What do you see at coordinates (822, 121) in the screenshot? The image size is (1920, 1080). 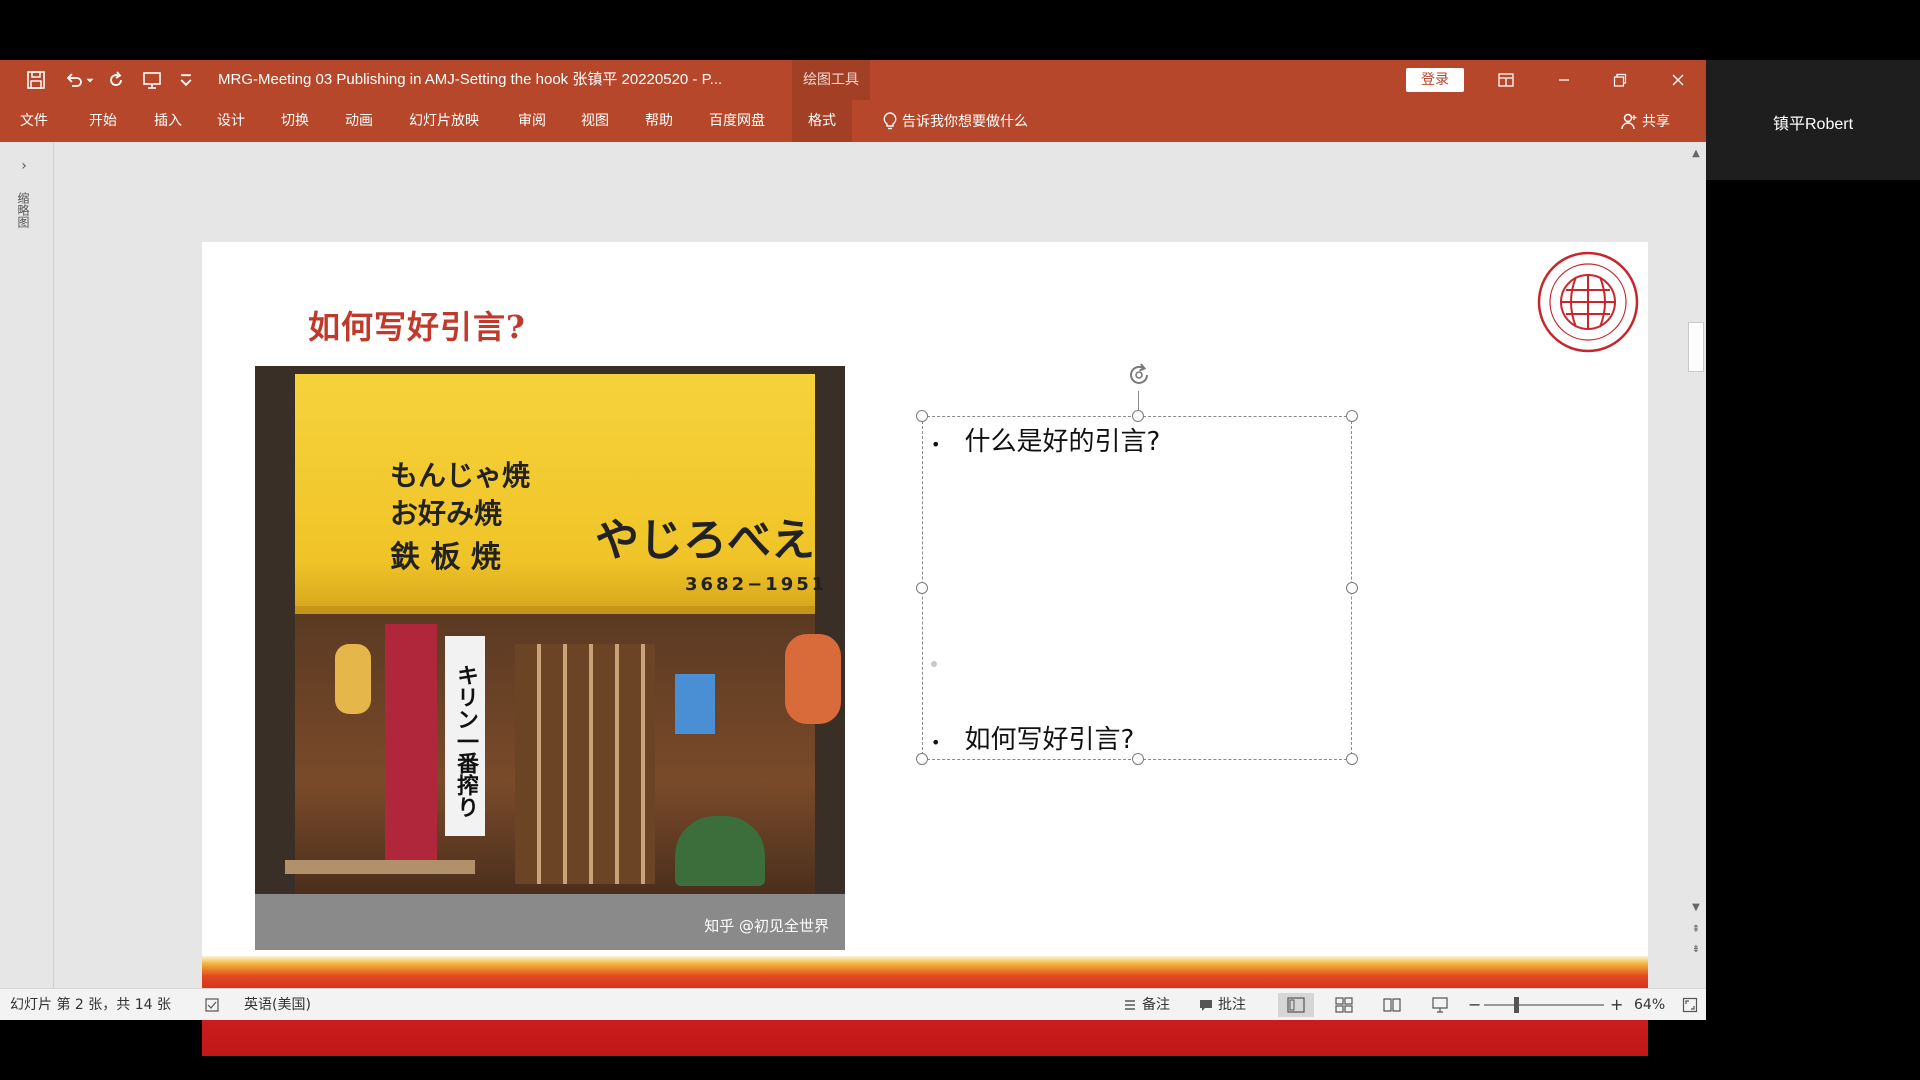 I see `tab-format: 格式` at bounding box center [822, 121].